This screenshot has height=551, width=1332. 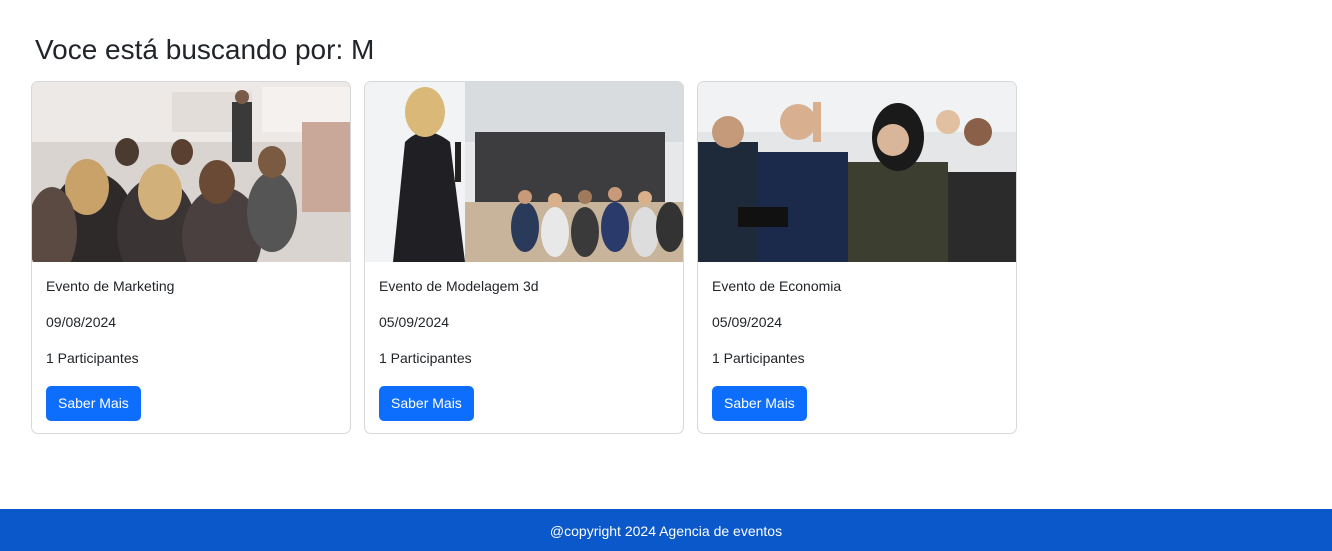 I want to click on event-date: 09/08/2024, so click(x=81, y=322).